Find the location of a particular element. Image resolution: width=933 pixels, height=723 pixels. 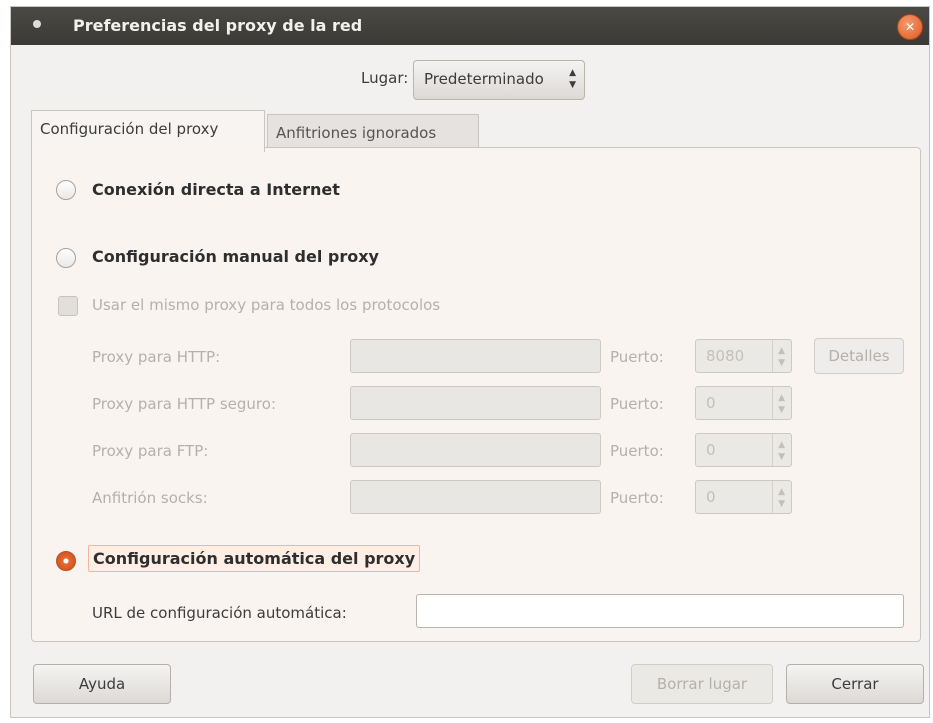

manual-proxy-label: Configuración manual del proxy is located at coordinates (235, 256).